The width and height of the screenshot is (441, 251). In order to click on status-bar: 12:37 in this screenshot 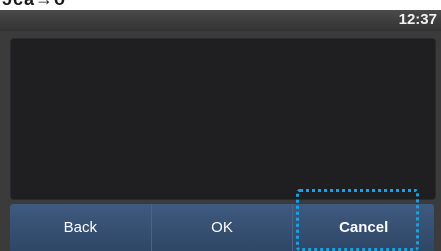, I will do `click(220, 20)`.